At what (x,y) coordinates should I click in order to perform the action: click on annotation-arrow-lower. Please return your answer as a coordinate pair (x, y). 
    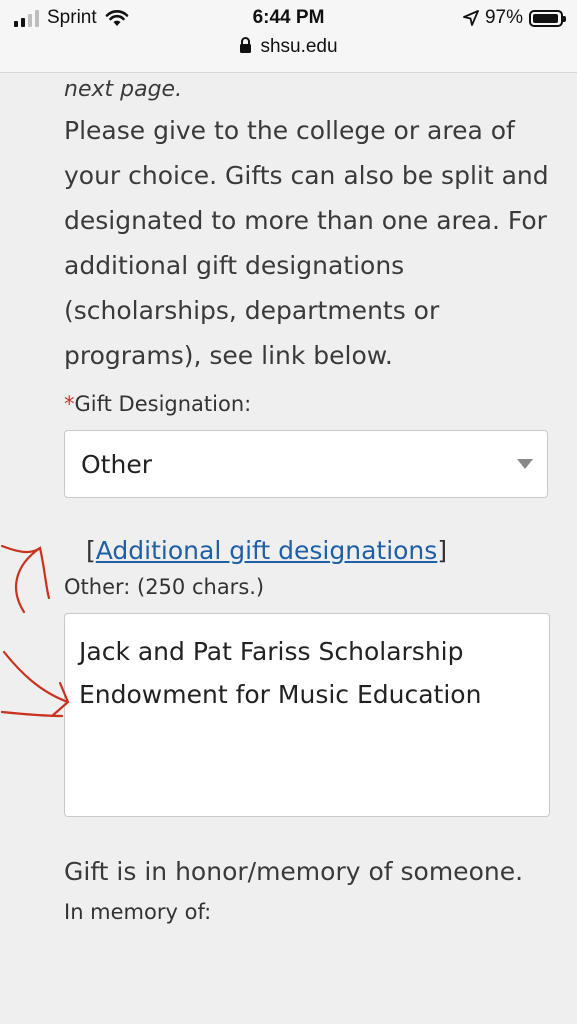
    Looking at the image, I should click on (35, 684).